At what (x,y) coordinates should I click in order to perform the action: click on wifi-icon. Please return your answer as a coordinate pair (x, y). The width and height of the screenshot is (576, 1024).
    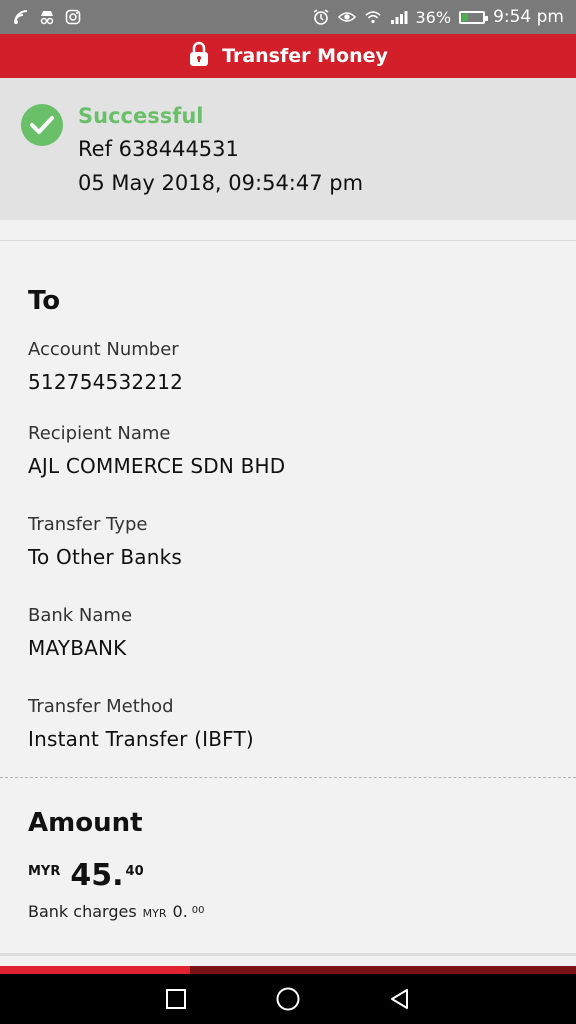
    Looking at the image, I should click on (373, 17).